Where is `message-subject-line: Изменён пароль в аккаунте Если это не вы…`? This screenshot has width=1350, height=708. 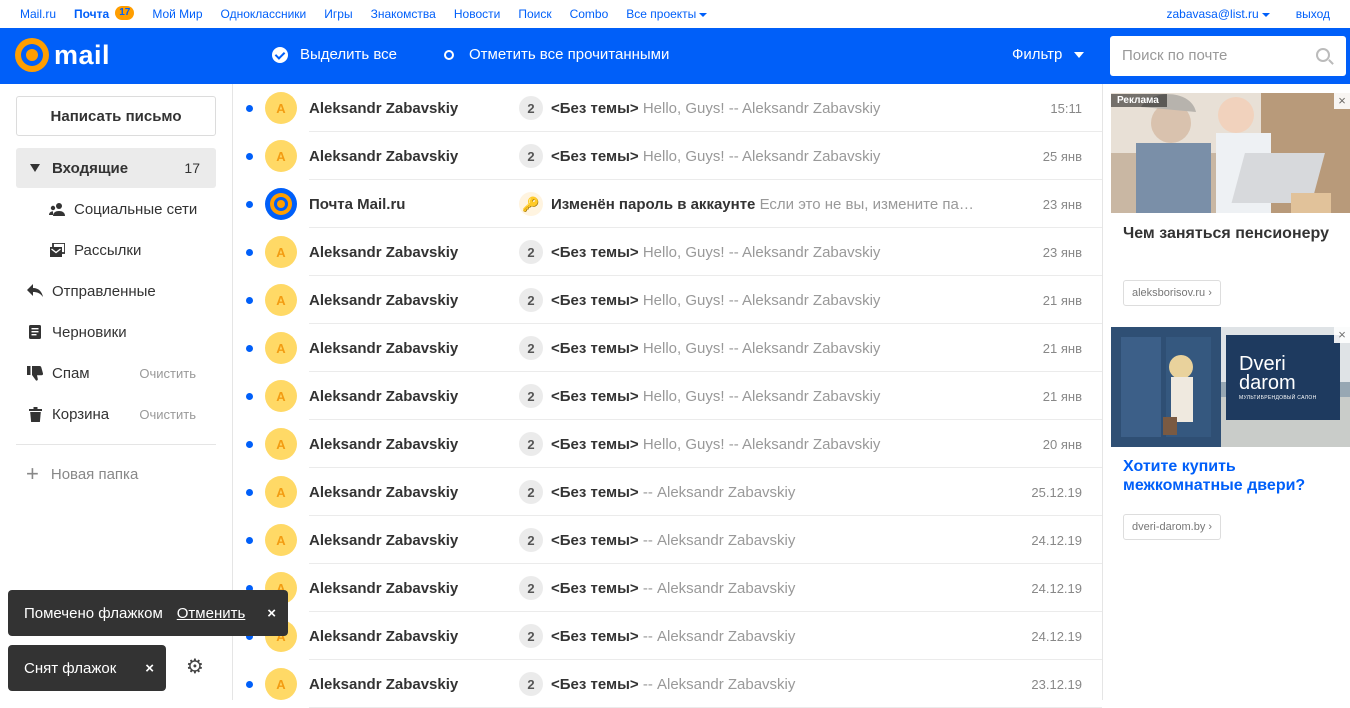 message-subject-line: Изменён пароль в аккаунте Если это не вы… is located at coordinates (766, 204).